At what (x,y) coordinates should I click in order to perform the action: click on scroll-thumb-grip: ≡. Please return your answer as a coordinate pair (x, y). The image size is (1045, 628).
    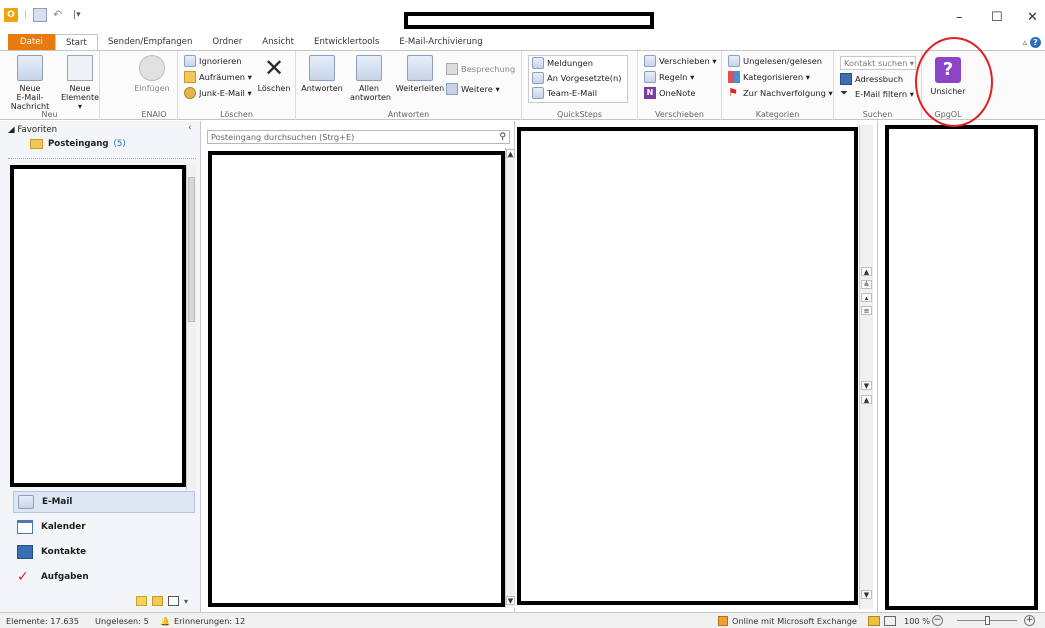
    Looking at the image, I should click on (866, 310).